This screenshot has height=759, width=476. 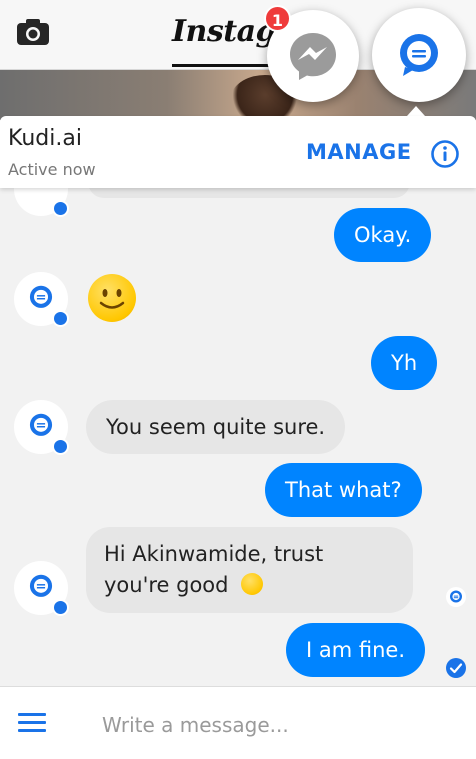 What do you see at coordinates (456, 597) in the screenshot?
I see `seen-indicator-icon` at bounding box center [456, 597].